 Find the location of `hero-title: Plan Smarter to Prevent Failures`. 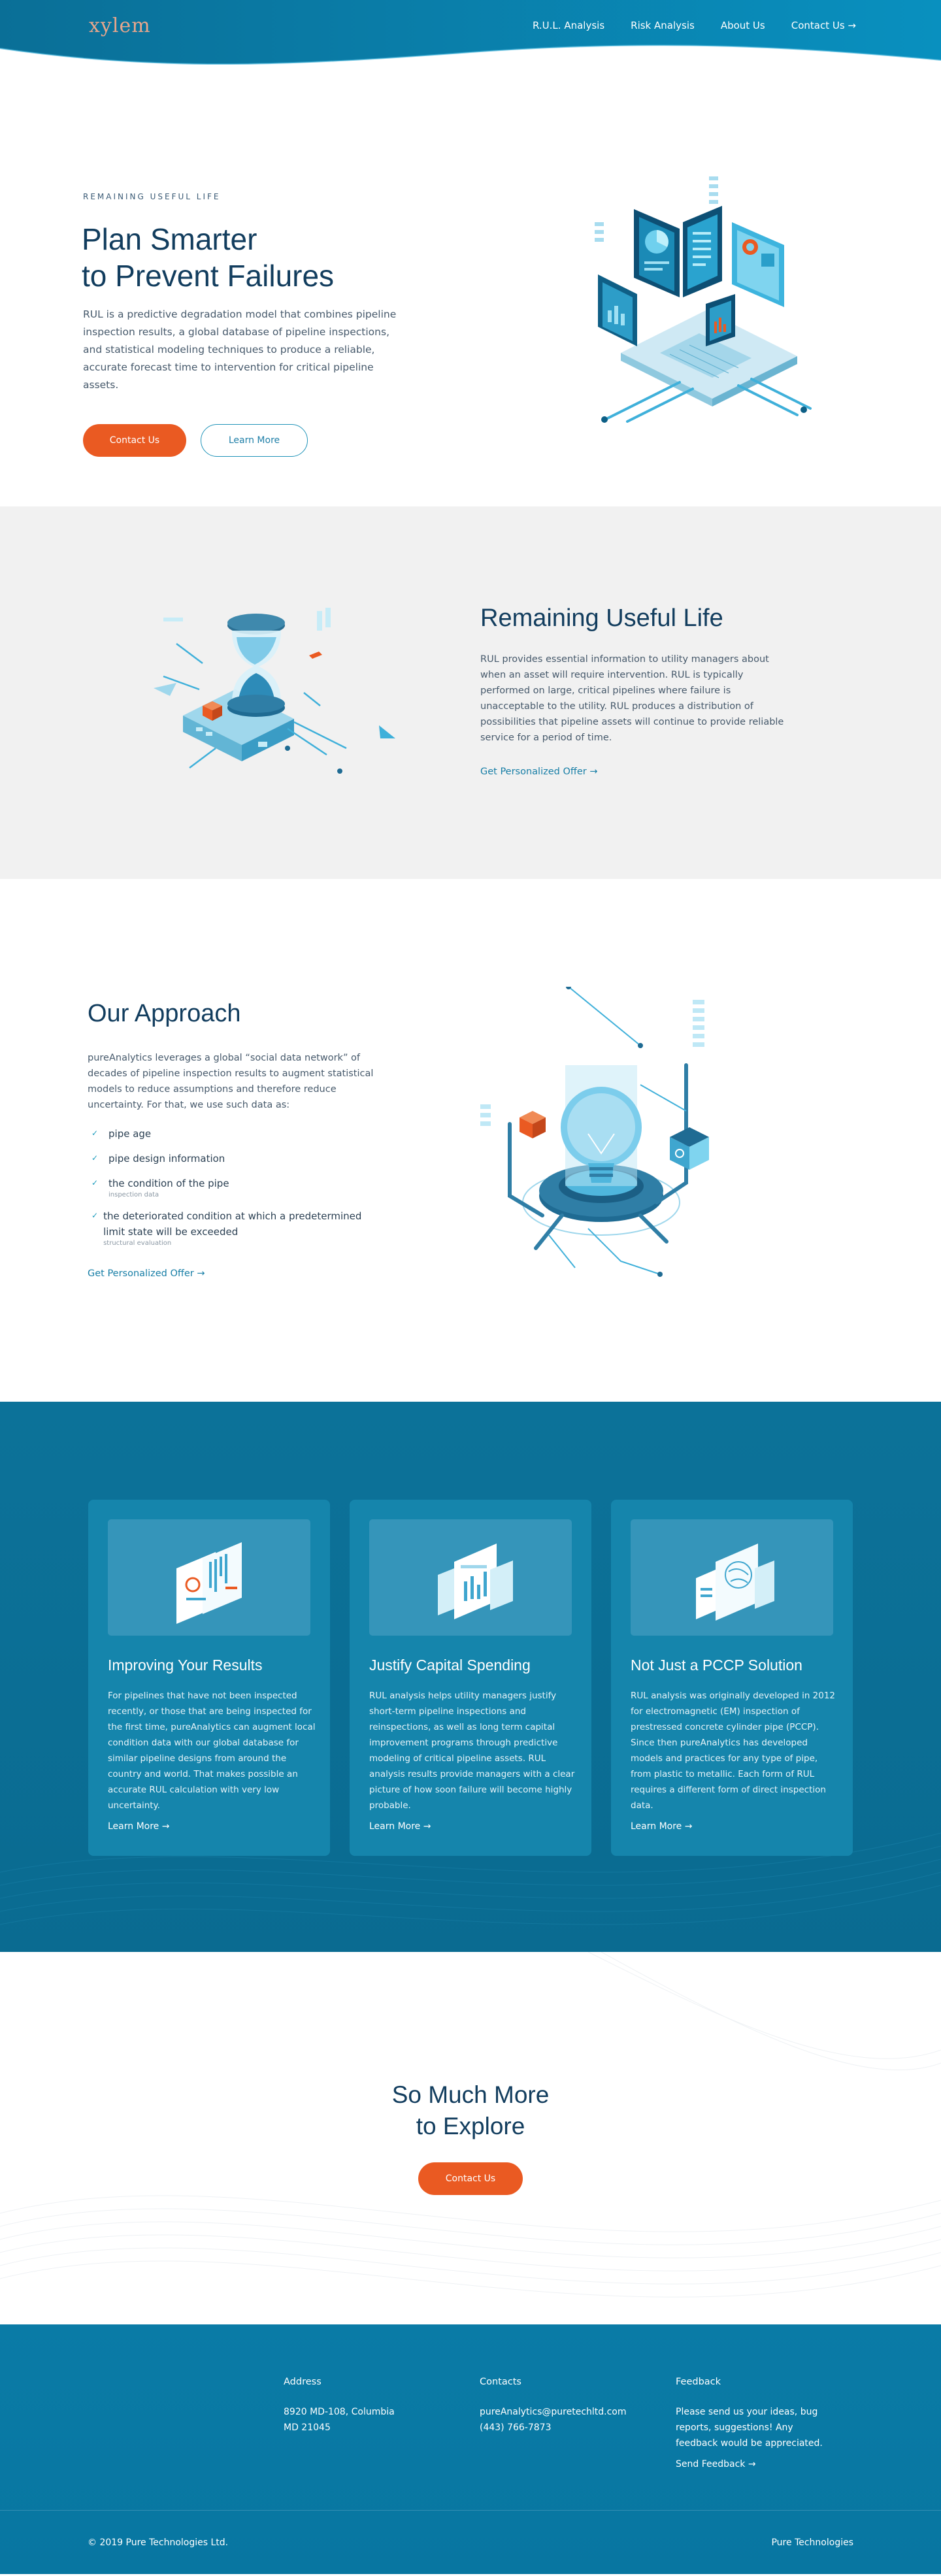

hero-title: Plan Smarter to Prevent Failures is located at coordinates (251, 257).